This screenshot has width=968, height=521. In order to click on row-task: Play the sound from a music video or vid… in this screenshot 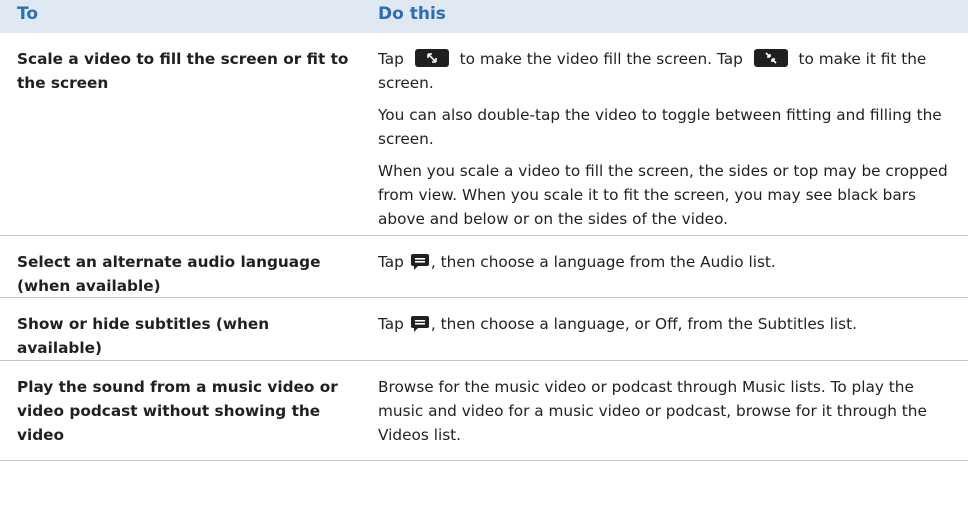, I will do `click(177, 411)`.